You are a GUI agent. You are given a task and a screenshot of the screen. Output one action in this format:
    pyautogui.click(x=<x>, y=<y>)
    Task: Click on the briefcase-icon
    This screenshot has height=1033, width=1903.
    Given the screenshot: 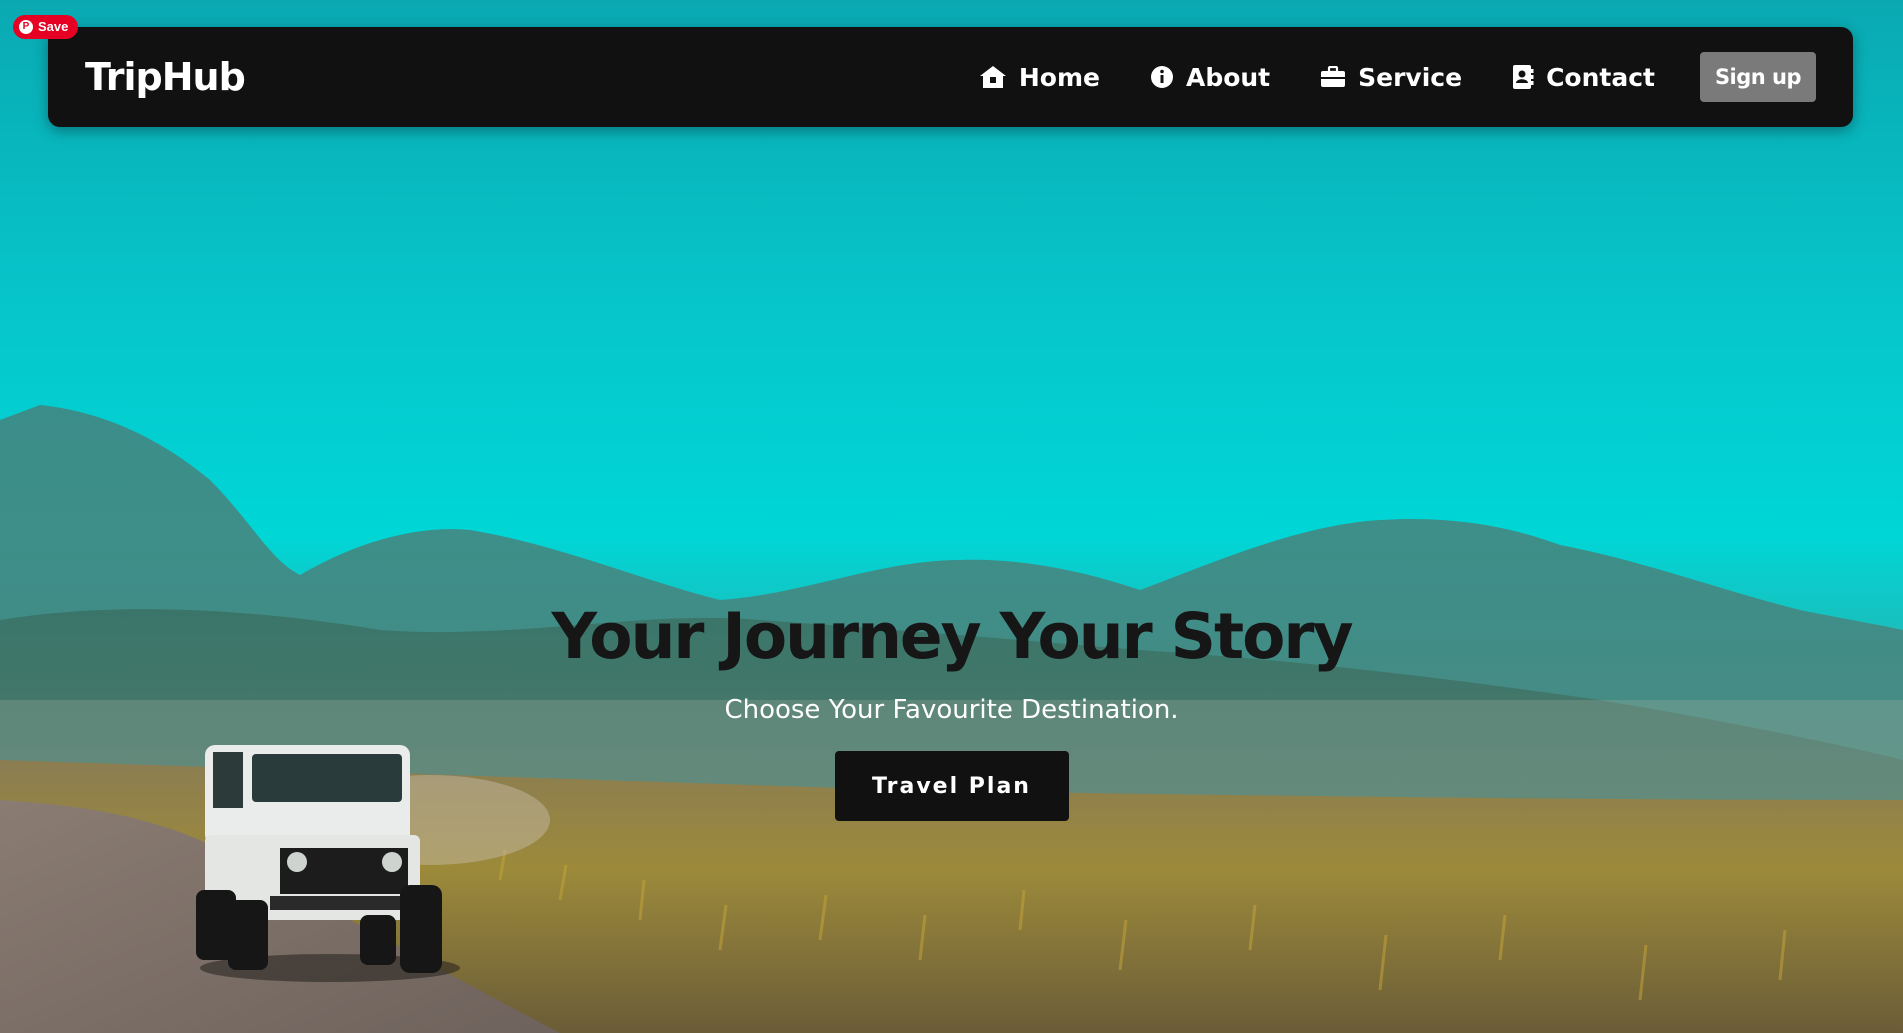 What is the action you would take?
    pyautogui.click(x=1333, y=77)
    